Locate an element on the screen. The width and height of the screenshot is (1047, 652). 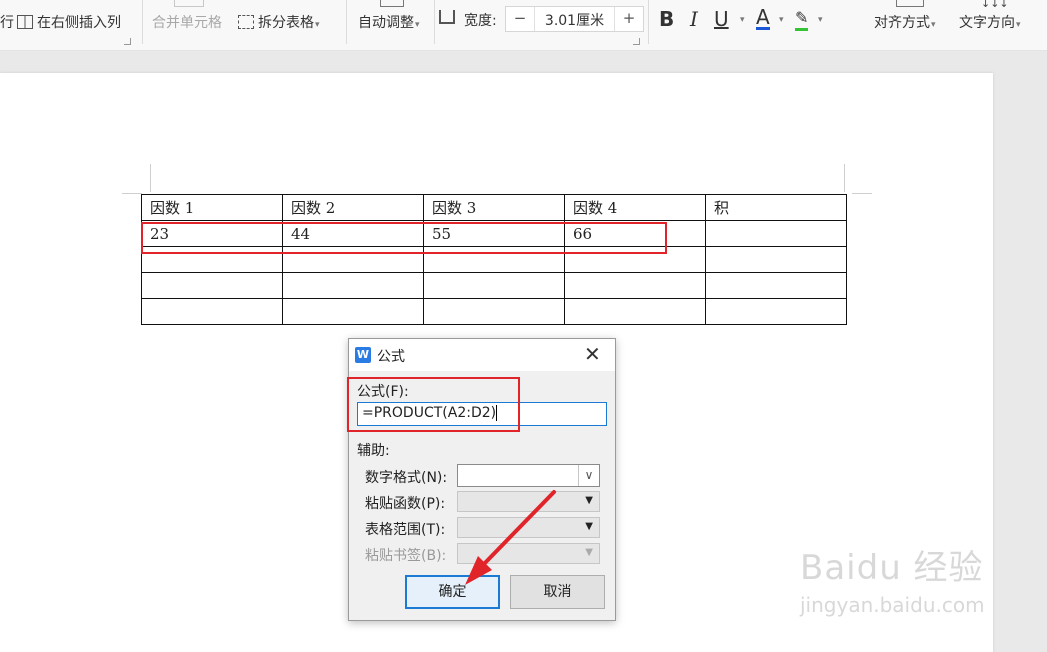
watermark-brand: Baidu 经验 is located at coordinates (892, 568).